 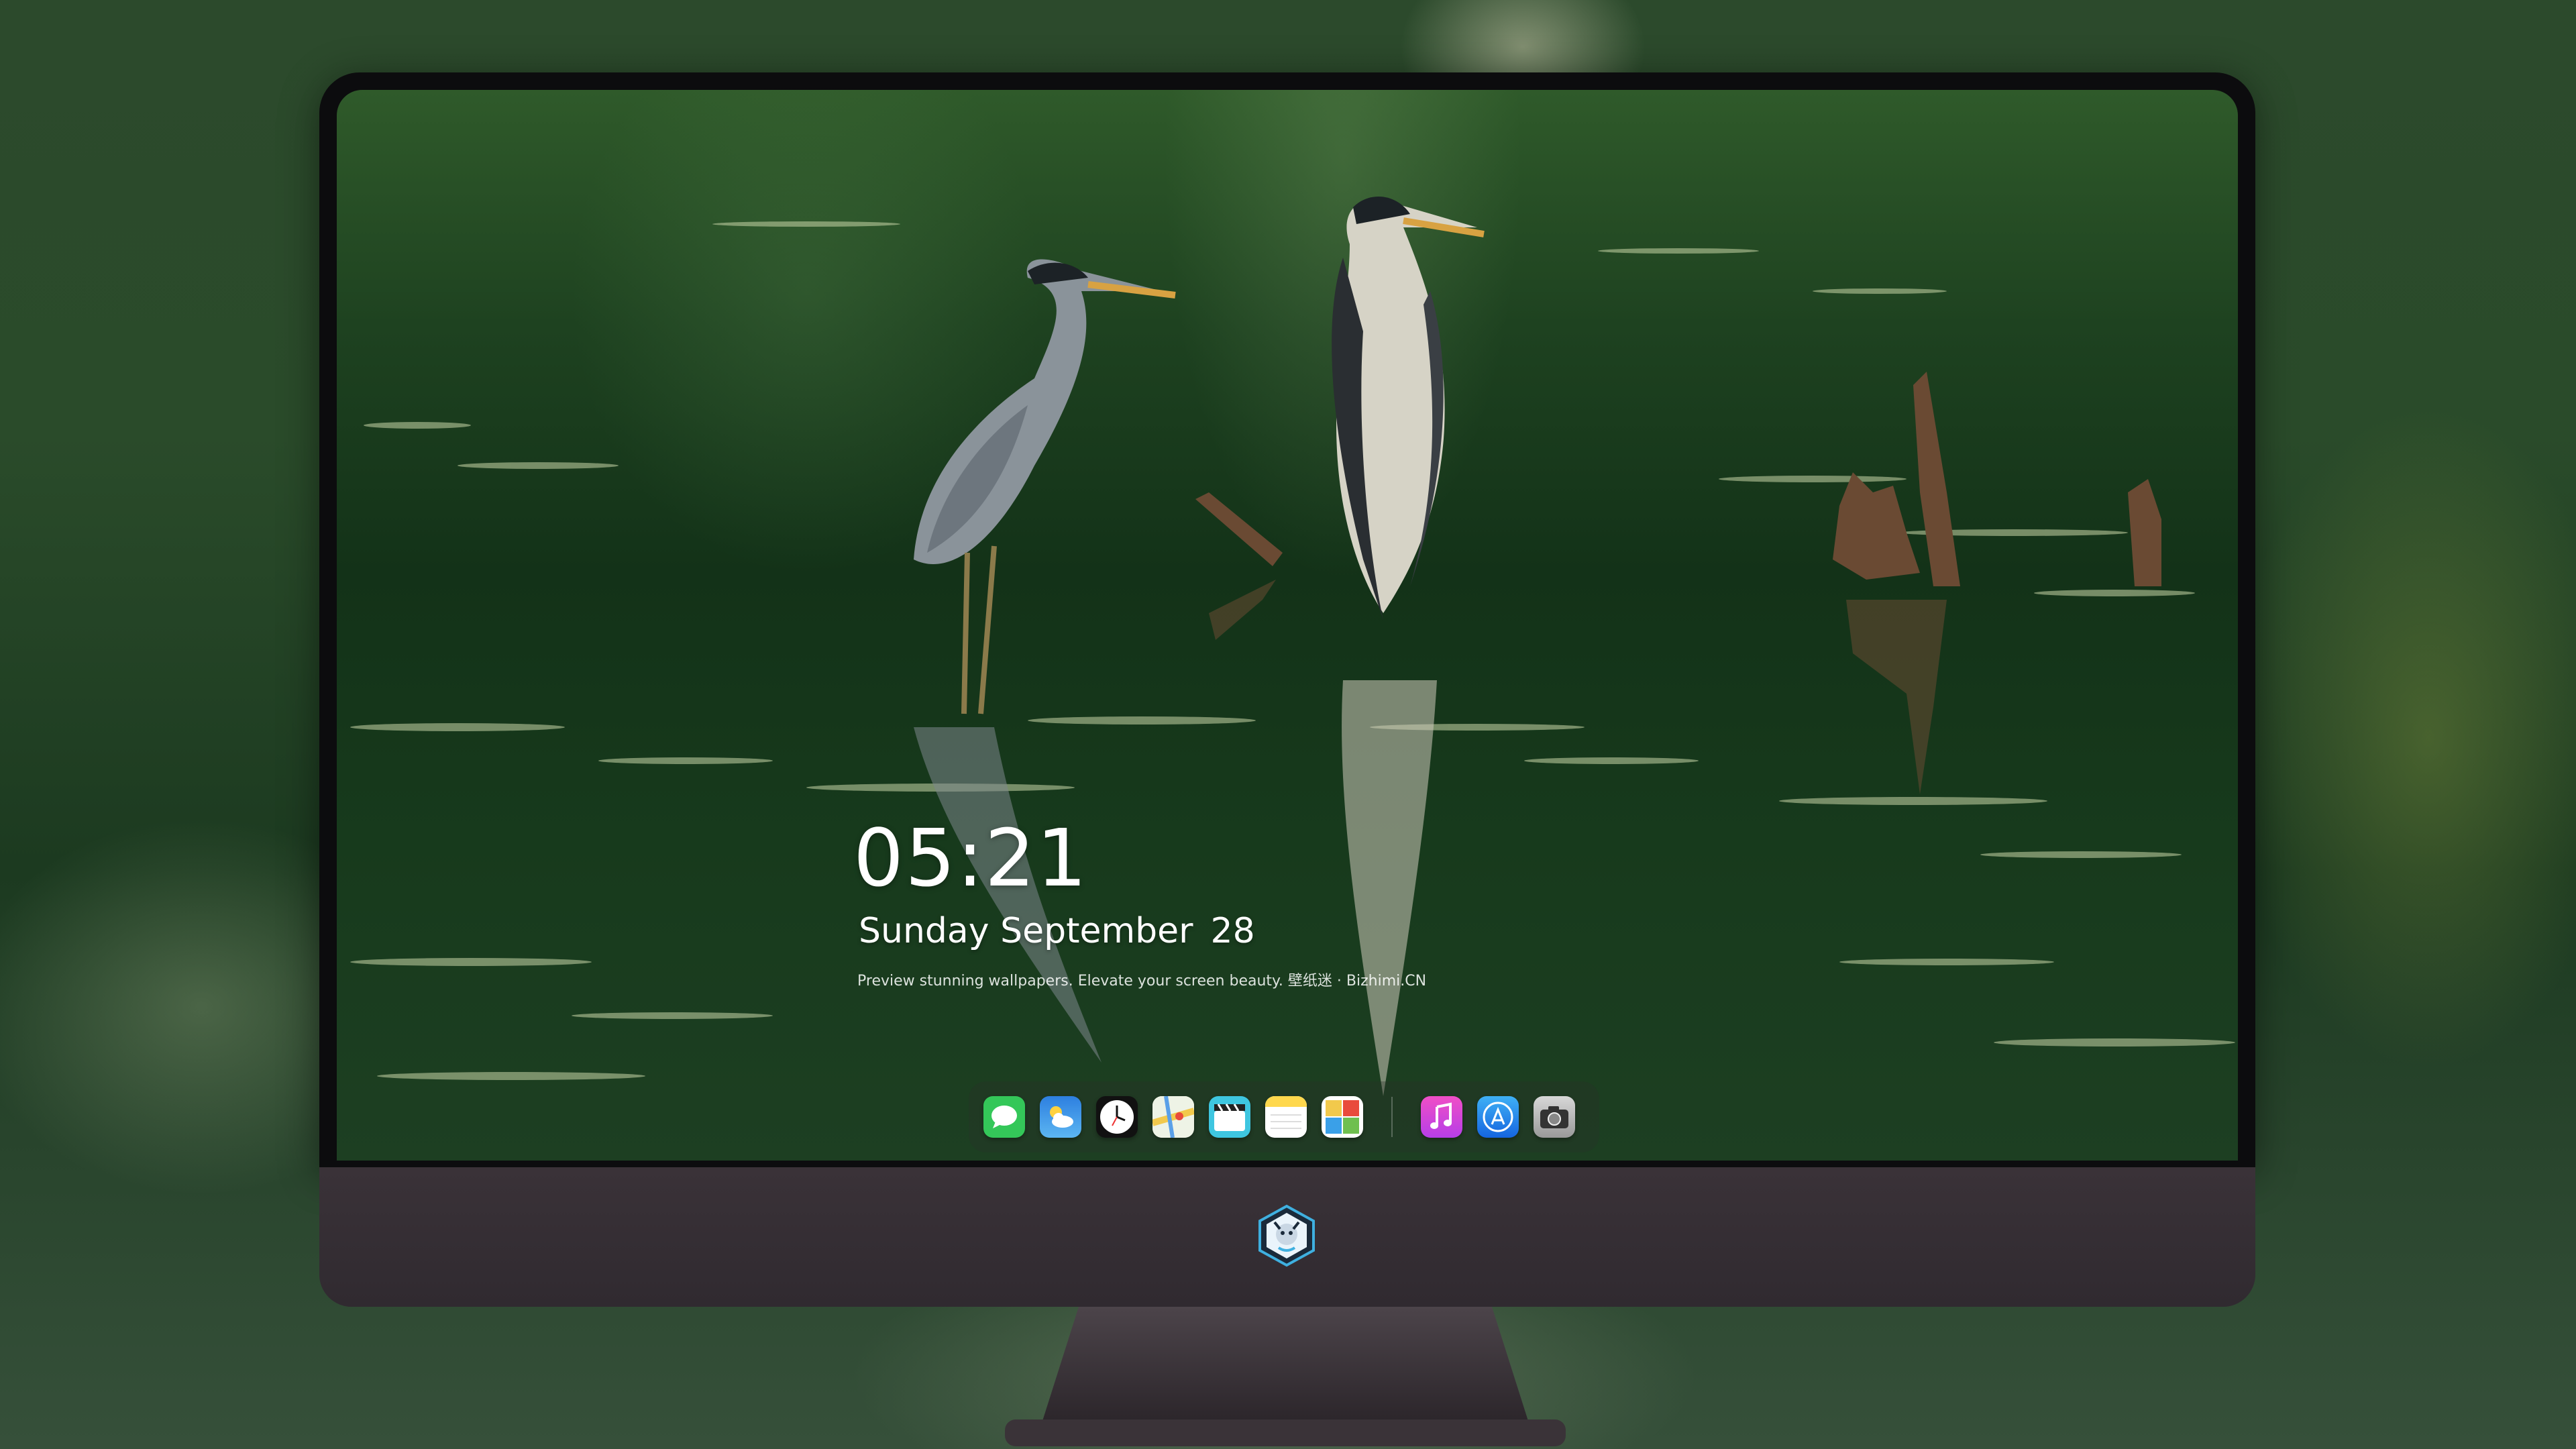 What do you see at coordinates (1117, 1117) in the screenshot?
I see `clock-icon` at bounding box center [1117, 1117].